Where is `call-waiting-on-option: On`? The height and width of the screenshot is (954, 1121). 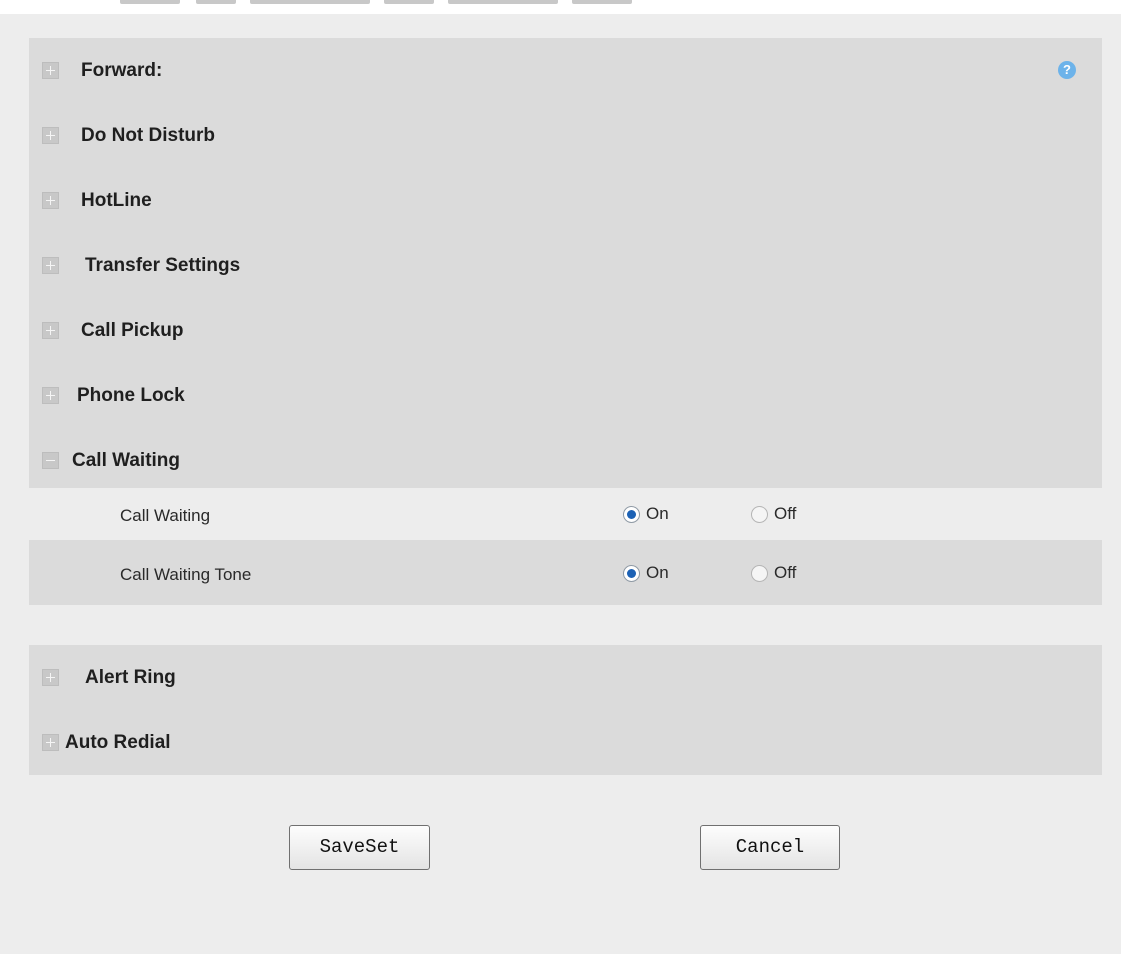 call-waiting-on-option: On is located at coordinates (646, 514).